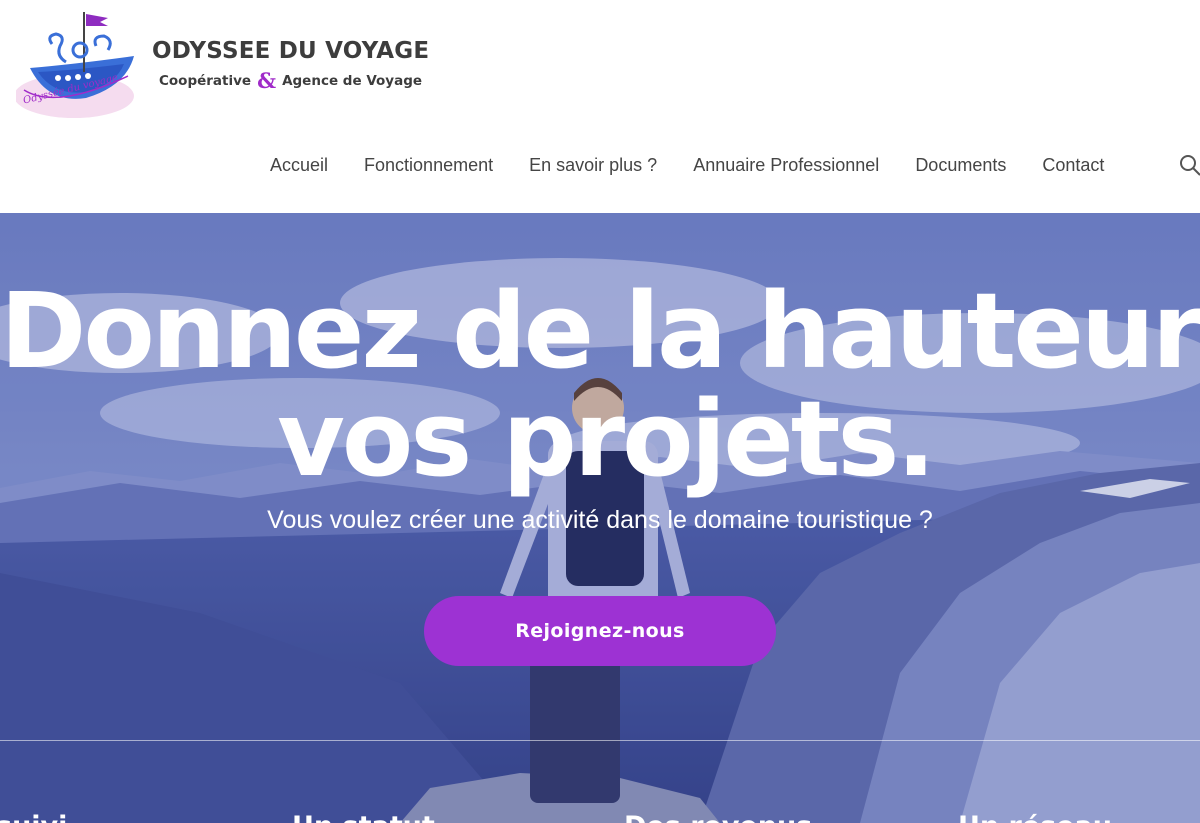 This screenshot has width=1200, height=823. Describe the element at coordinates (606, 438) in the screenshot. I see `hero-title-line-2: vos projets.` at that location.